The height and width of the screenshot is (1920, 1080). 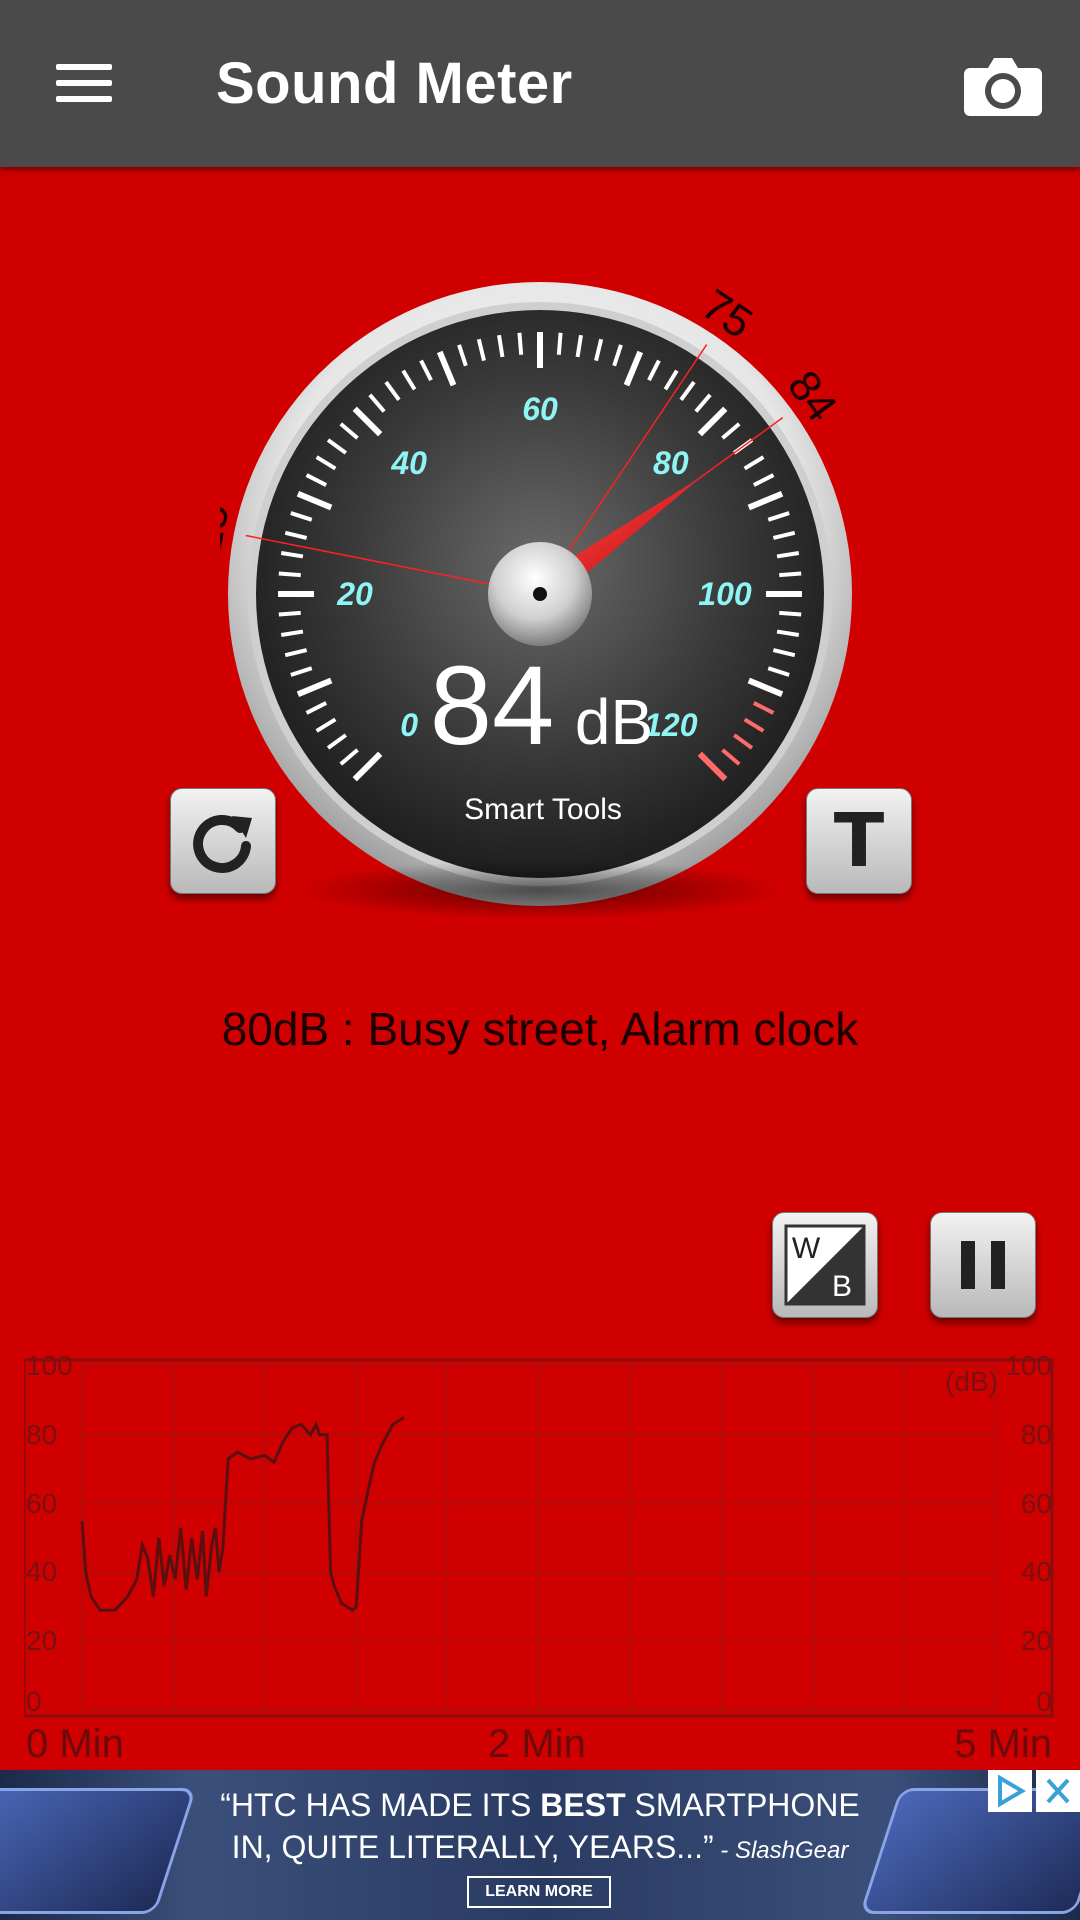 I want to click on y-tick-right: 0, so click(x=1044, y=1701).